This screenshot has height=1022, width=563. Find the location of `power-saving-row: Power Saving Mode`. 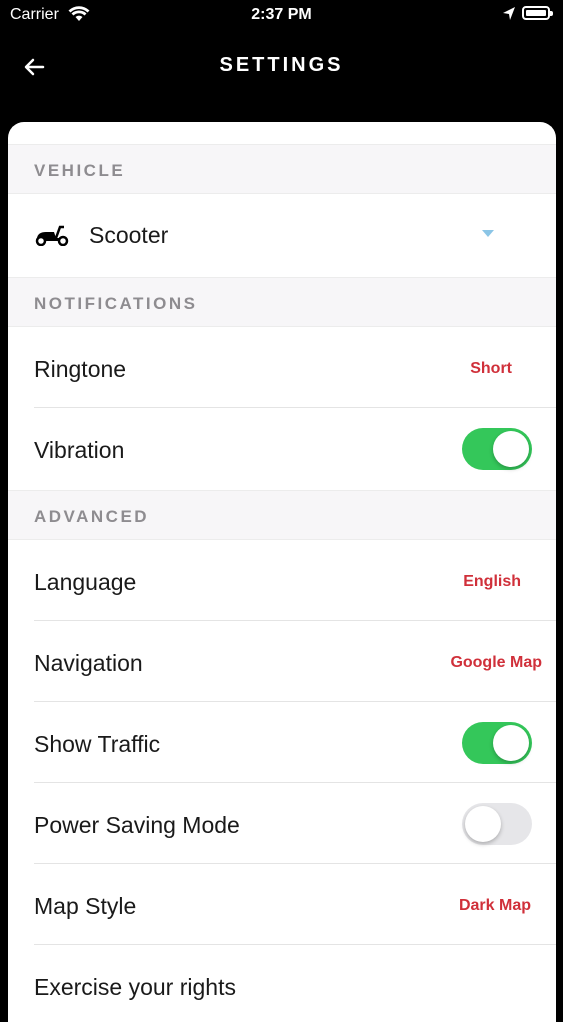

power-saving-row: Power Saving Mode is located at coordinates (282, 824).